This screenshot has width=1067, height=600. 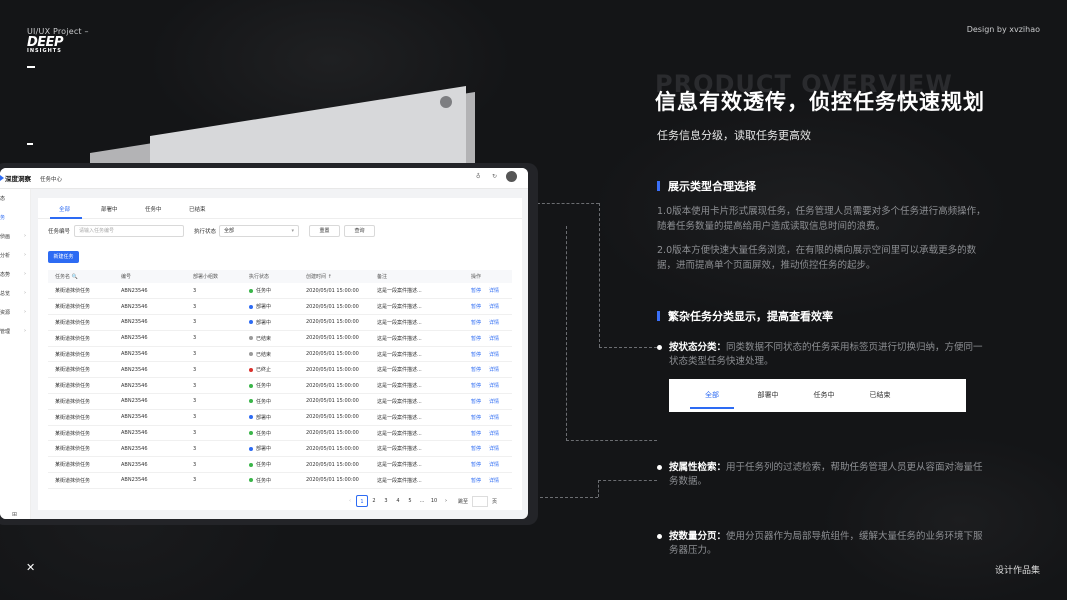 I want to click on tab-all: 全部, so click(x=64, y=209).